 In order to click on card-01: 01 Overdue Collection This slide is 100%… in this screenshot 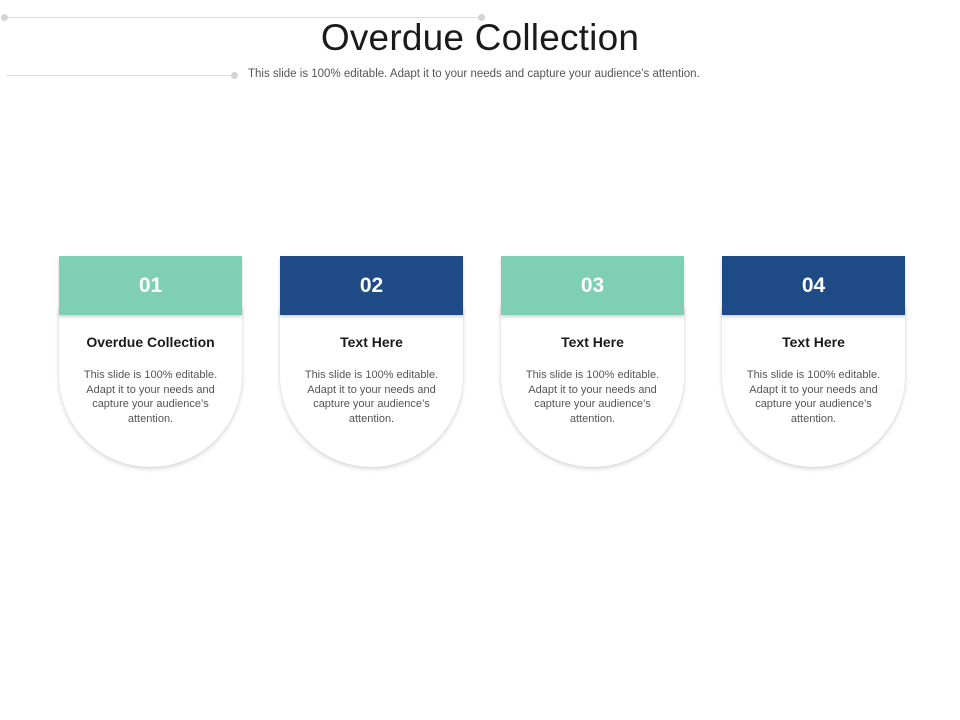, I will do `click(150, 361)`.